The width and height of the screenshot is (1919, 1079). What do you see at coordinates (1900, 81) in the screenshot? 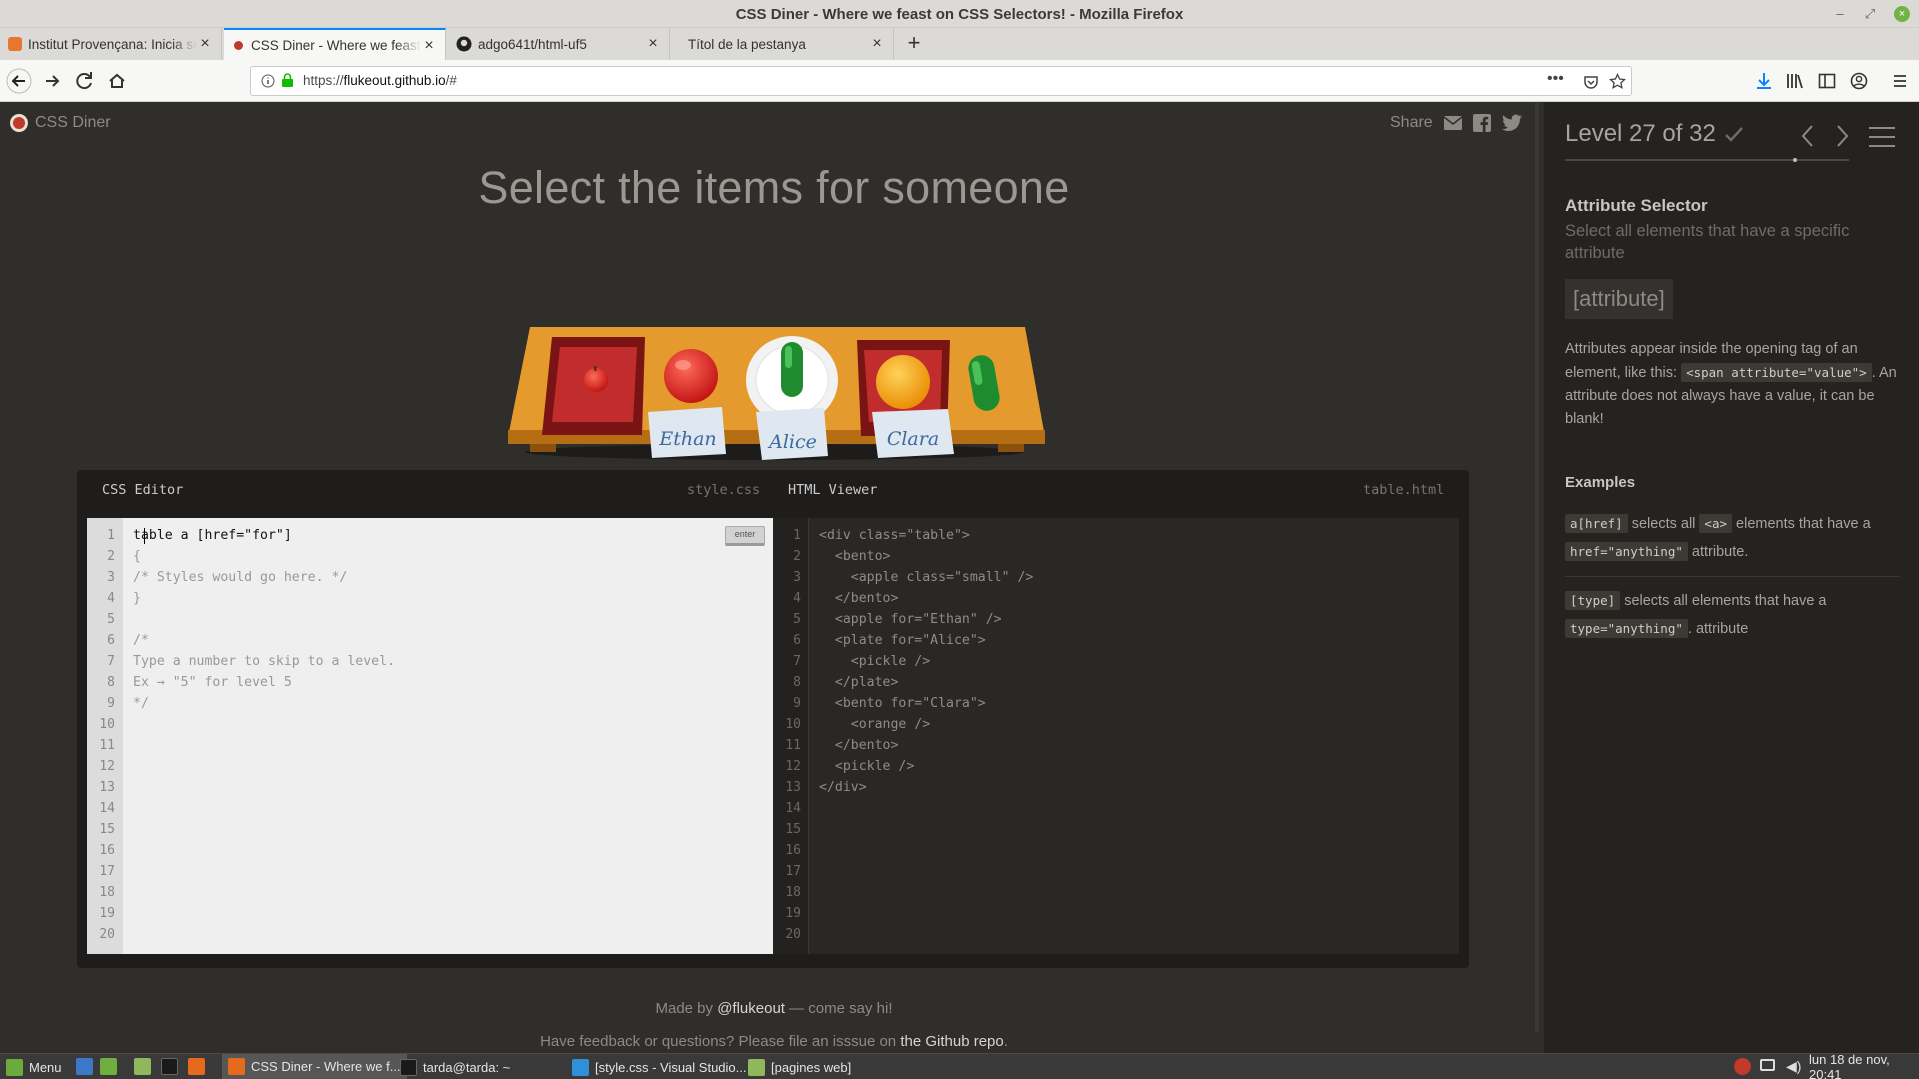
I see `hamburger-menu-icon` at bounding box center [1900, 81].